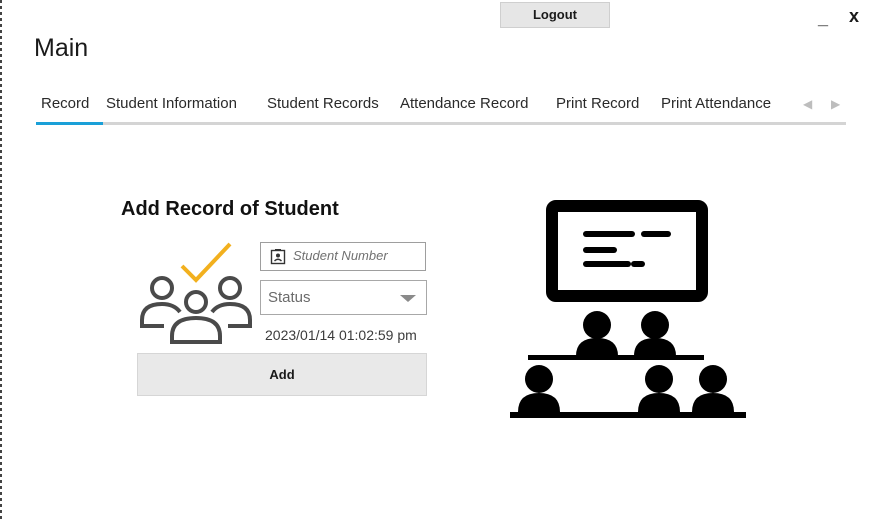  Describe the element at coordinates (341, 335) in the screenshot. I see `datetime-label: 2023/01/14 01:02:59 pm` at that location.